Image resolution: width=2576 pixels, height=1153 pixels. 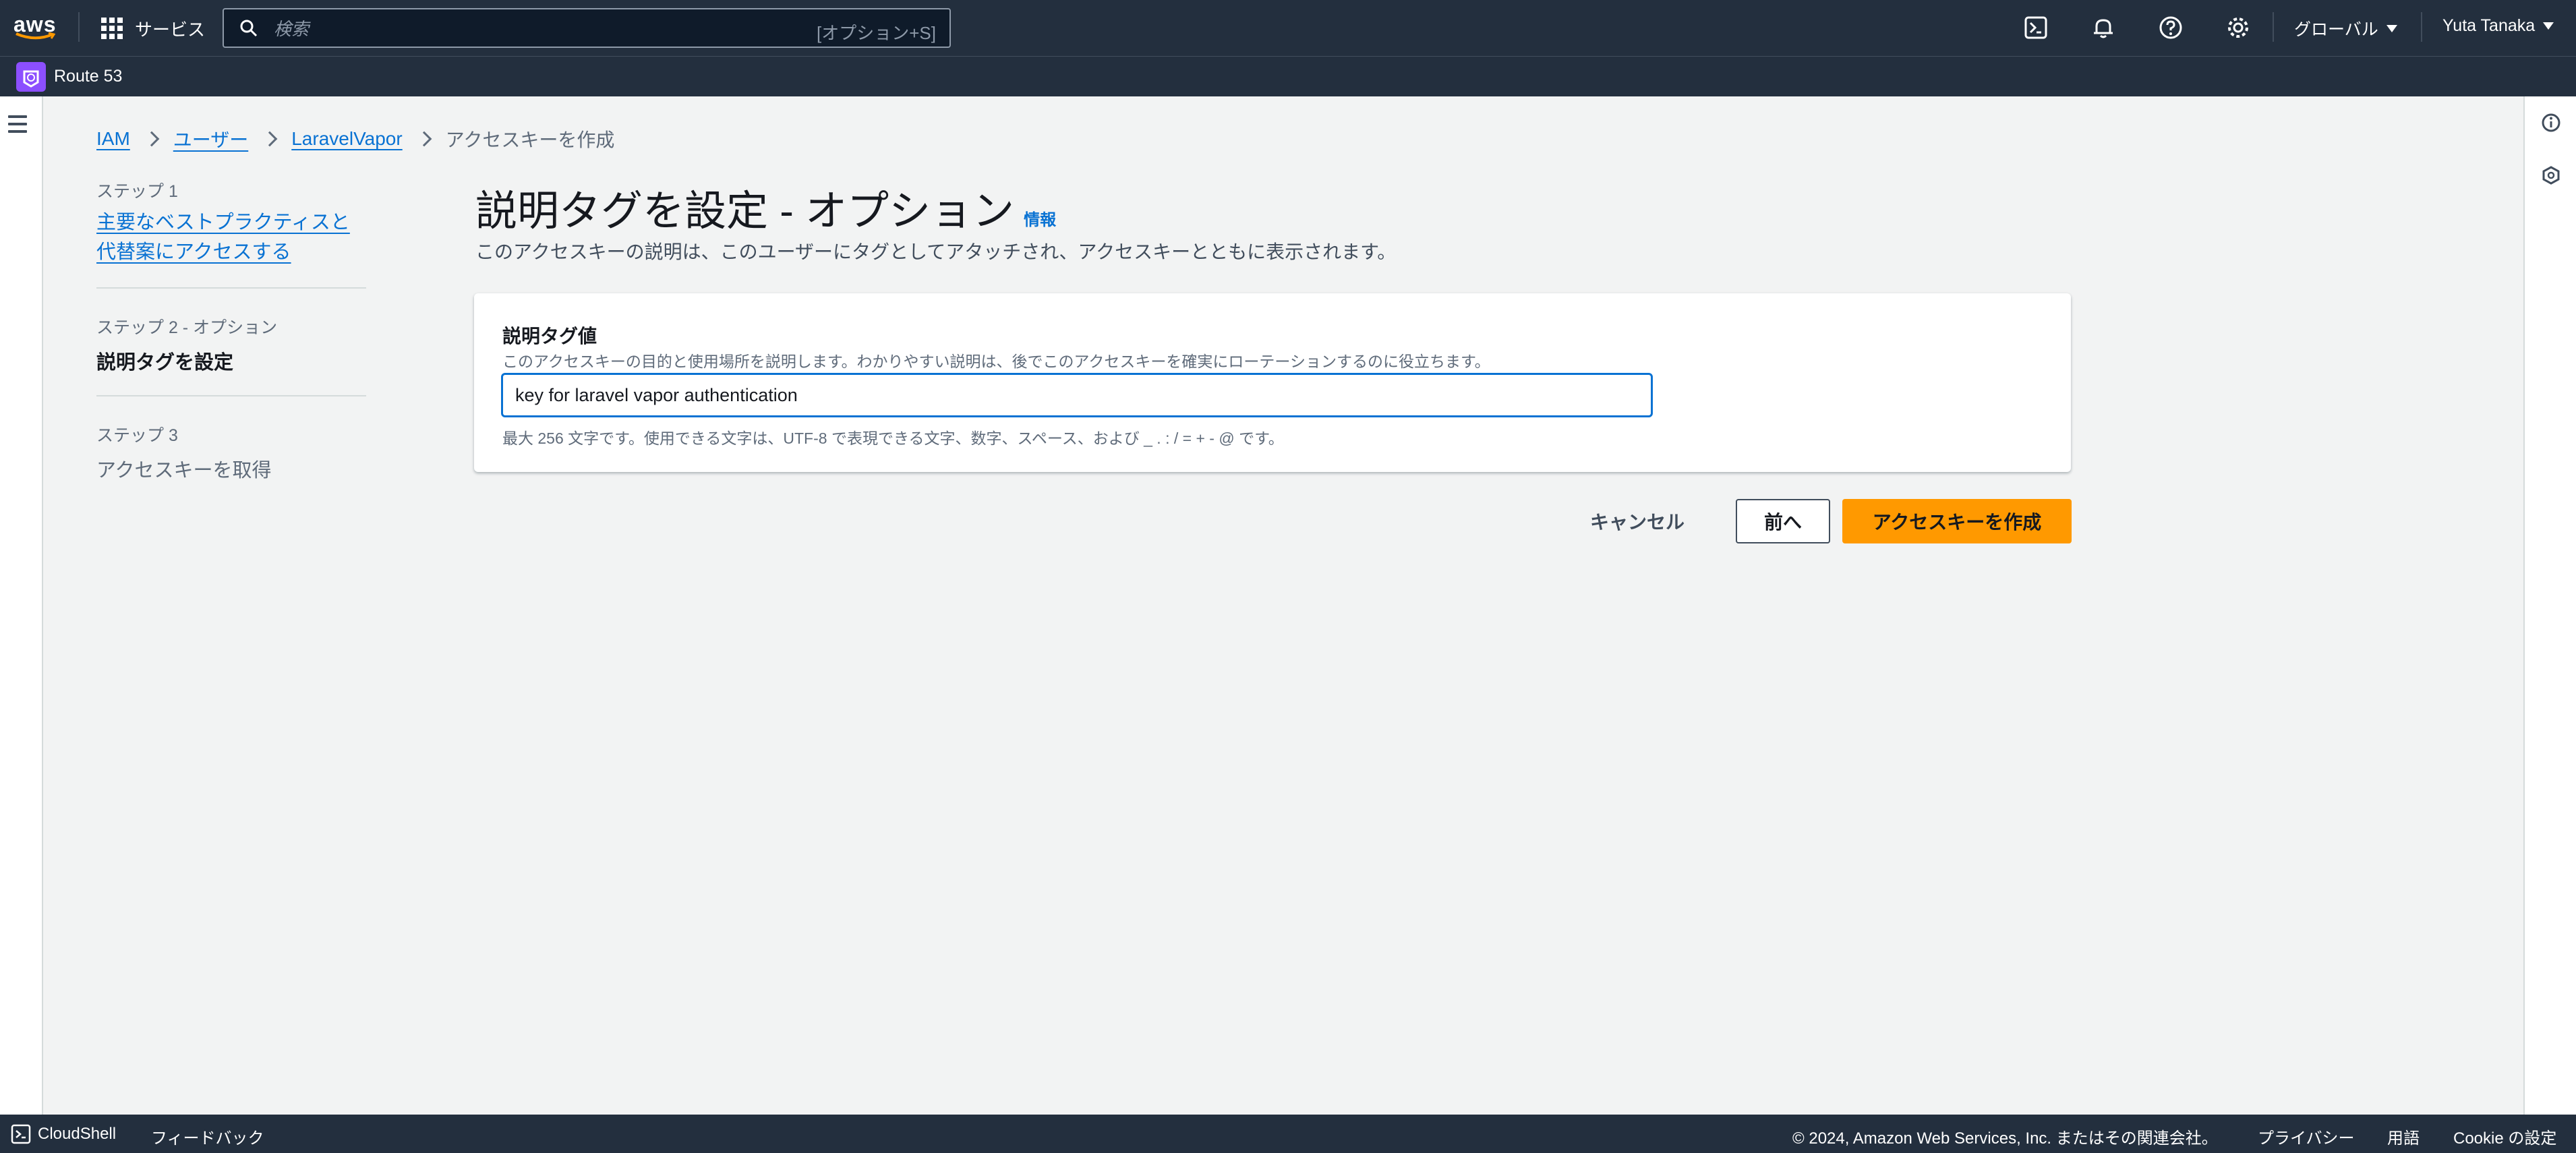 I want to click on user-menu: Yuta Tanaka, so click(x=2498, y=26).